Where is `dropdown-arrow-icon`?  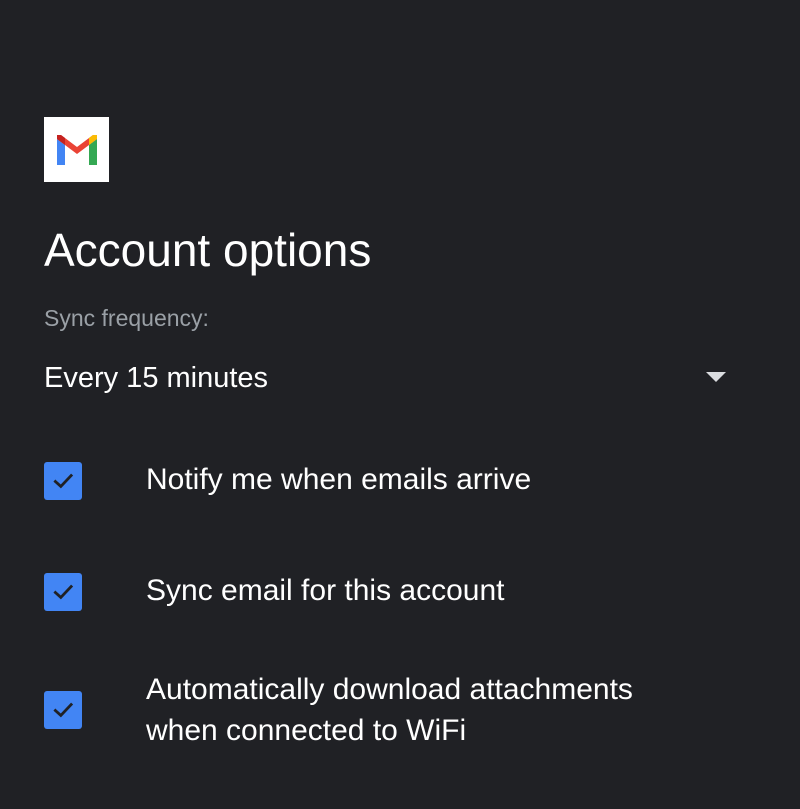 dropdown-arrow-icon is located at coordinates (716, 377).